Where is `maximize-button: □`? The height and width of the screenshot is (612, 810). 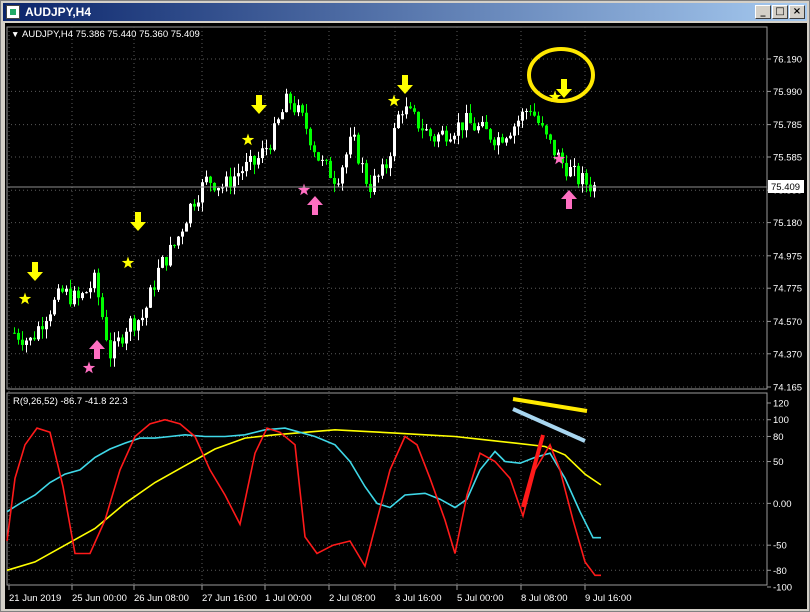
maximize-button: □ is located at coordinates (780, 12).